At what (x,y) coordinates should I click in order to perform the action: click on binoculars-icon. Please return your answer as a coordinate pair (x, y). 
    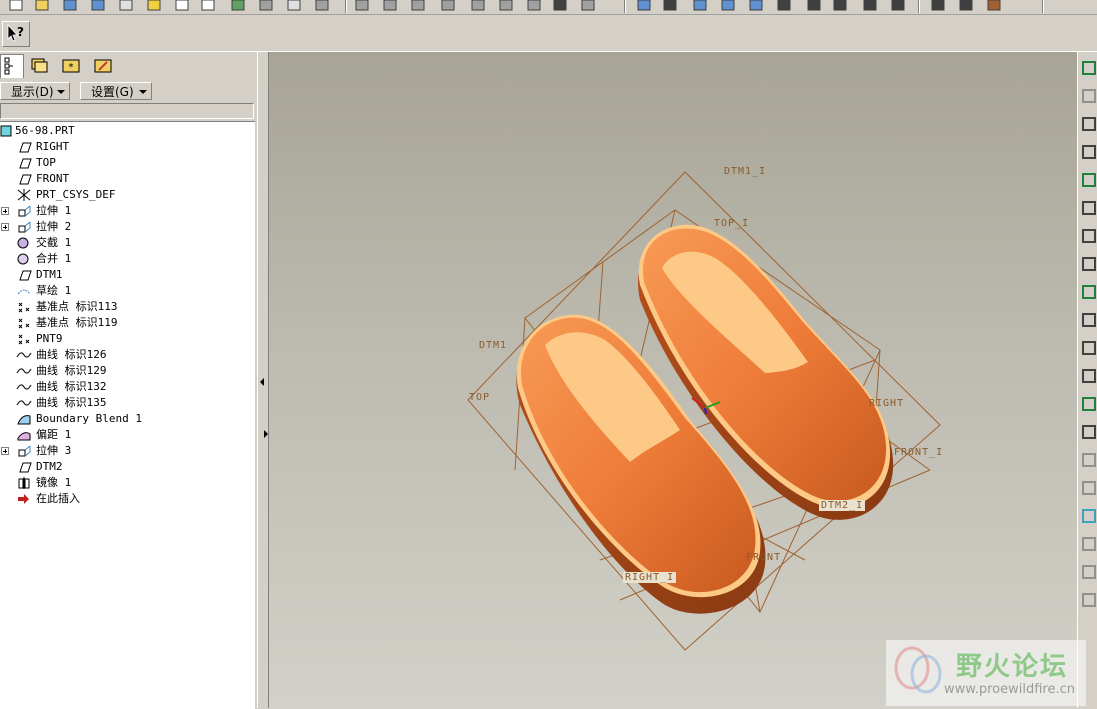
    Looking at the image, I should click on (560, 5).